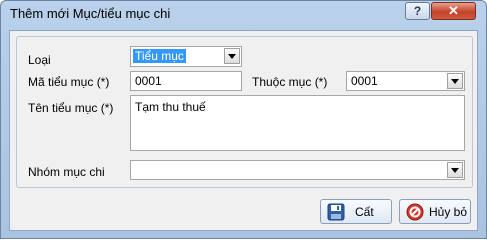 The image size is (487, 240). What do you see at coordinates (364, 212) in the screenshot?
I see `save-label: Cất` at bounding box center [364, 212].